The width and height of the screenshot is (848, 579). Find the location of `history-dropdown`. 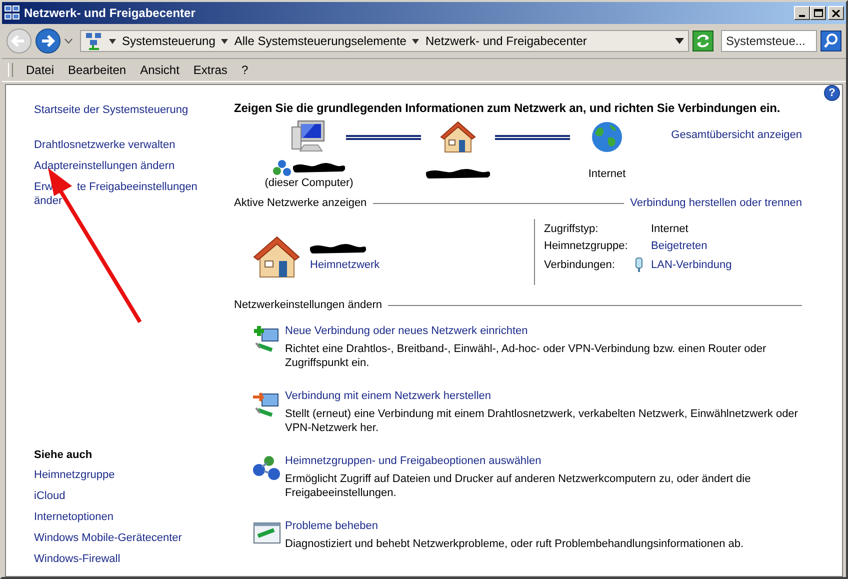

history-dropdown is located at coordinates (68, 41).